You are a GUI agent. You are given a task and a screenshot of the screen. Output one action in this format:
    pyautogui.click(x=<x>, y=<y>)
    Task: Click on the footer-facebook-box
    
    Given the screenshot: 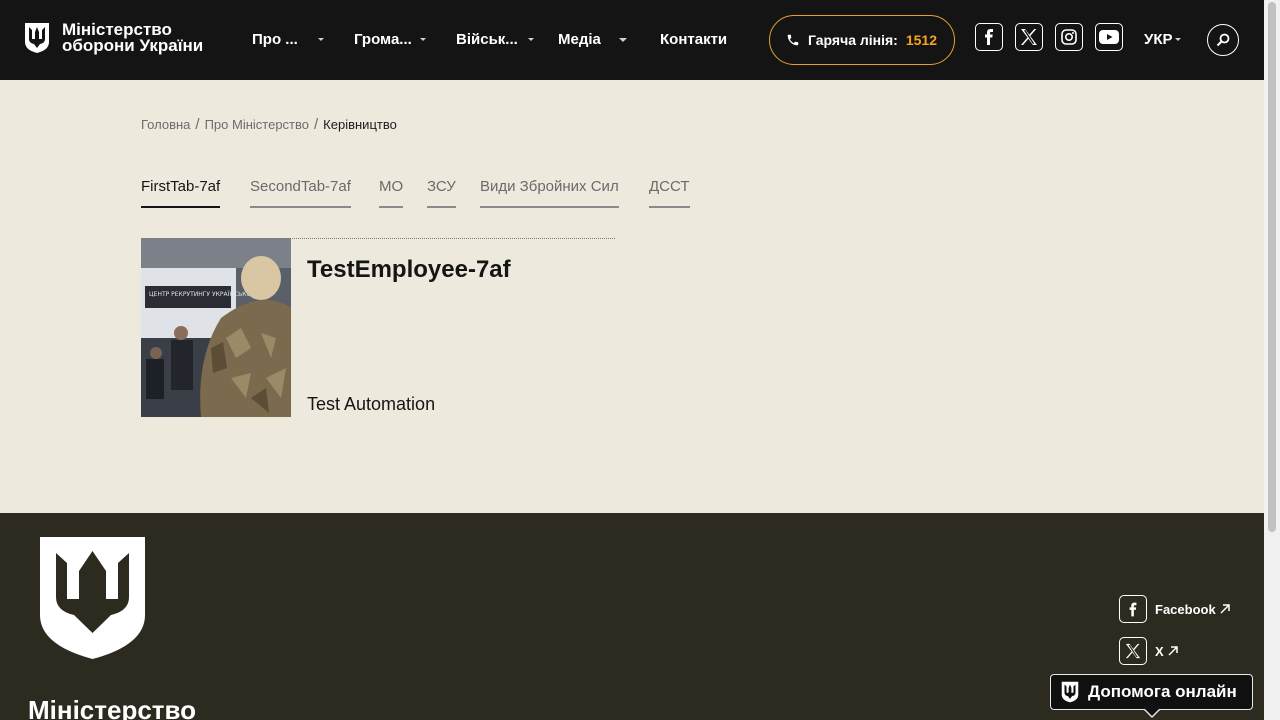 What is the action you would take?
    pyautogui.click(x=1133, y=609)
    